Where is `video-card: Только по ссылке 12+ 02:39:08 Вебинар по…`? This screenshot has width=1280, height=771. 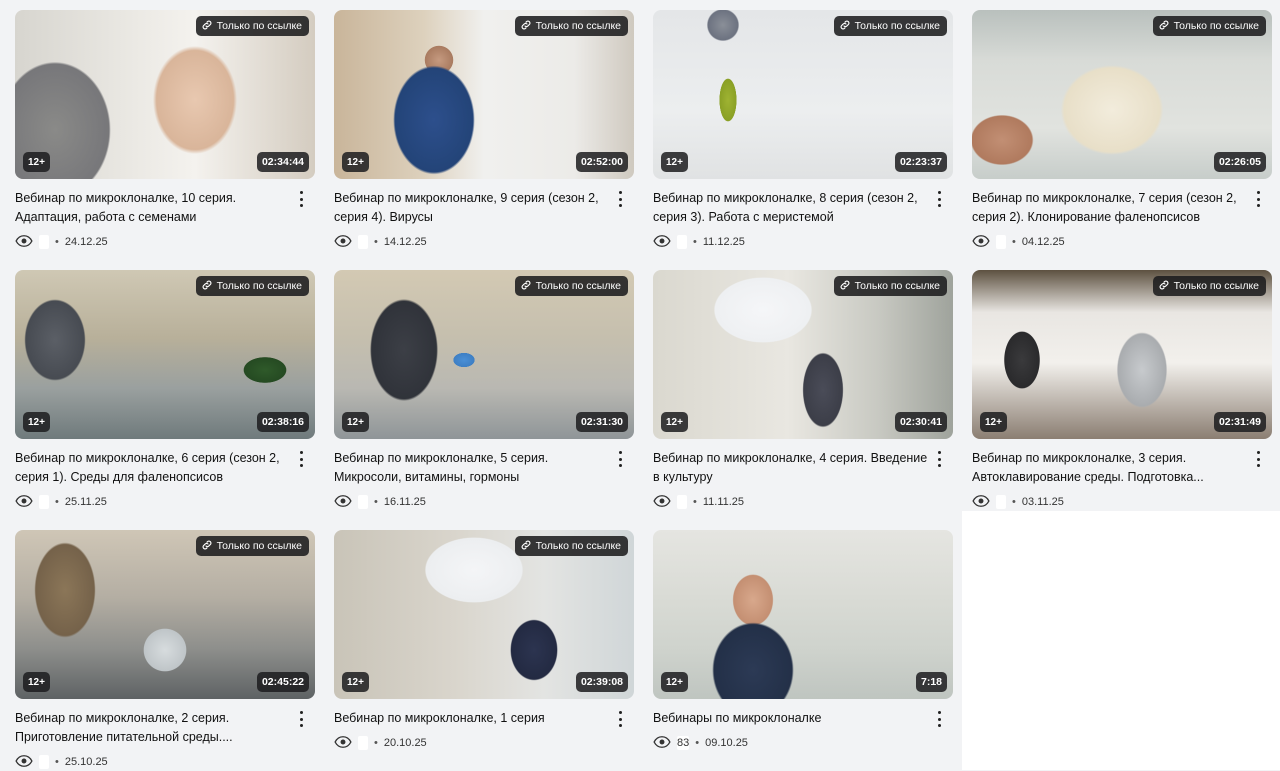
video-card: Только по ссылке 12+ 02:39:08 Вебинар по… is located at coordinates (484, 641).